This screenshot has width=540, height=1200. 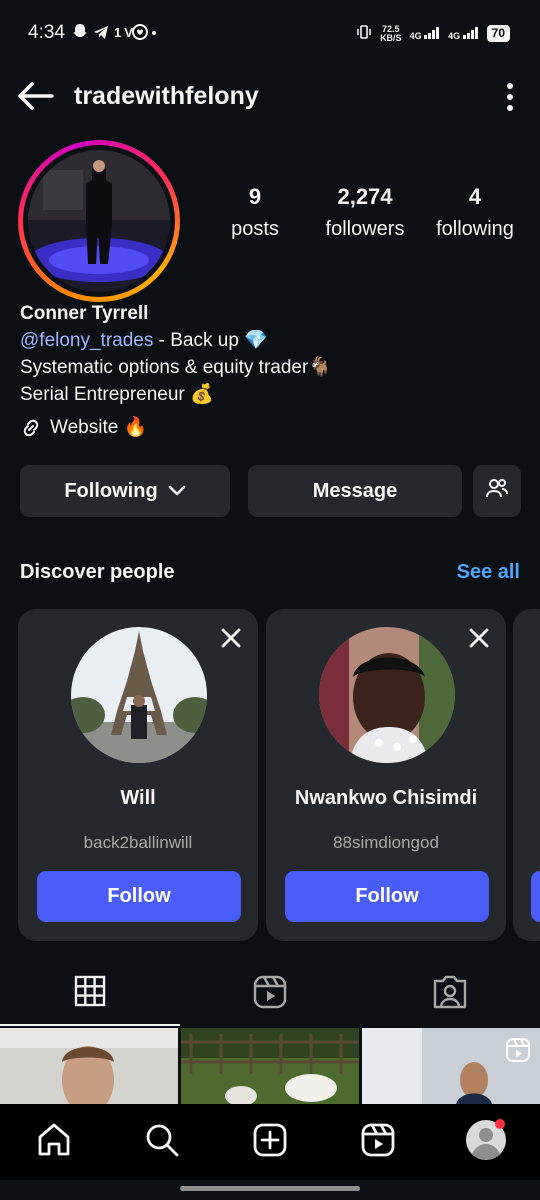 What do you see at coordinates (518, 1052) in the screenshot?
I see `reel-badge-icon` at bounding box center [518, 1052].